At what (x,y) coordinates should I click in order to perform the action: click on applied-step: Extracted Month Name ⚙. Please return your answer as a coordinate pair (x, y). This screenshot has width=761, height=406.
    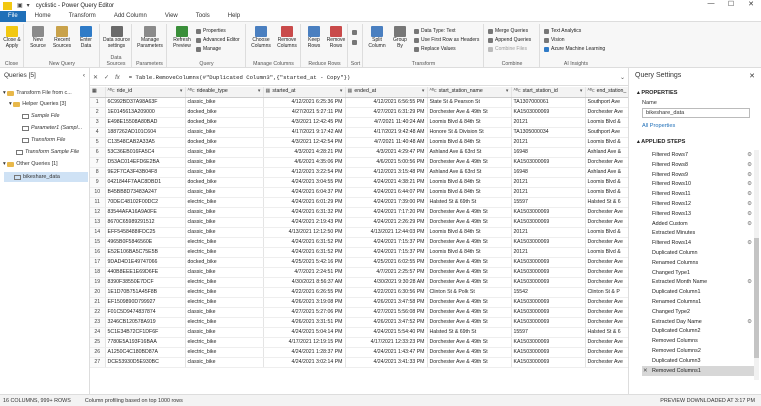
    Looking at the image, I should click on (698, 282).